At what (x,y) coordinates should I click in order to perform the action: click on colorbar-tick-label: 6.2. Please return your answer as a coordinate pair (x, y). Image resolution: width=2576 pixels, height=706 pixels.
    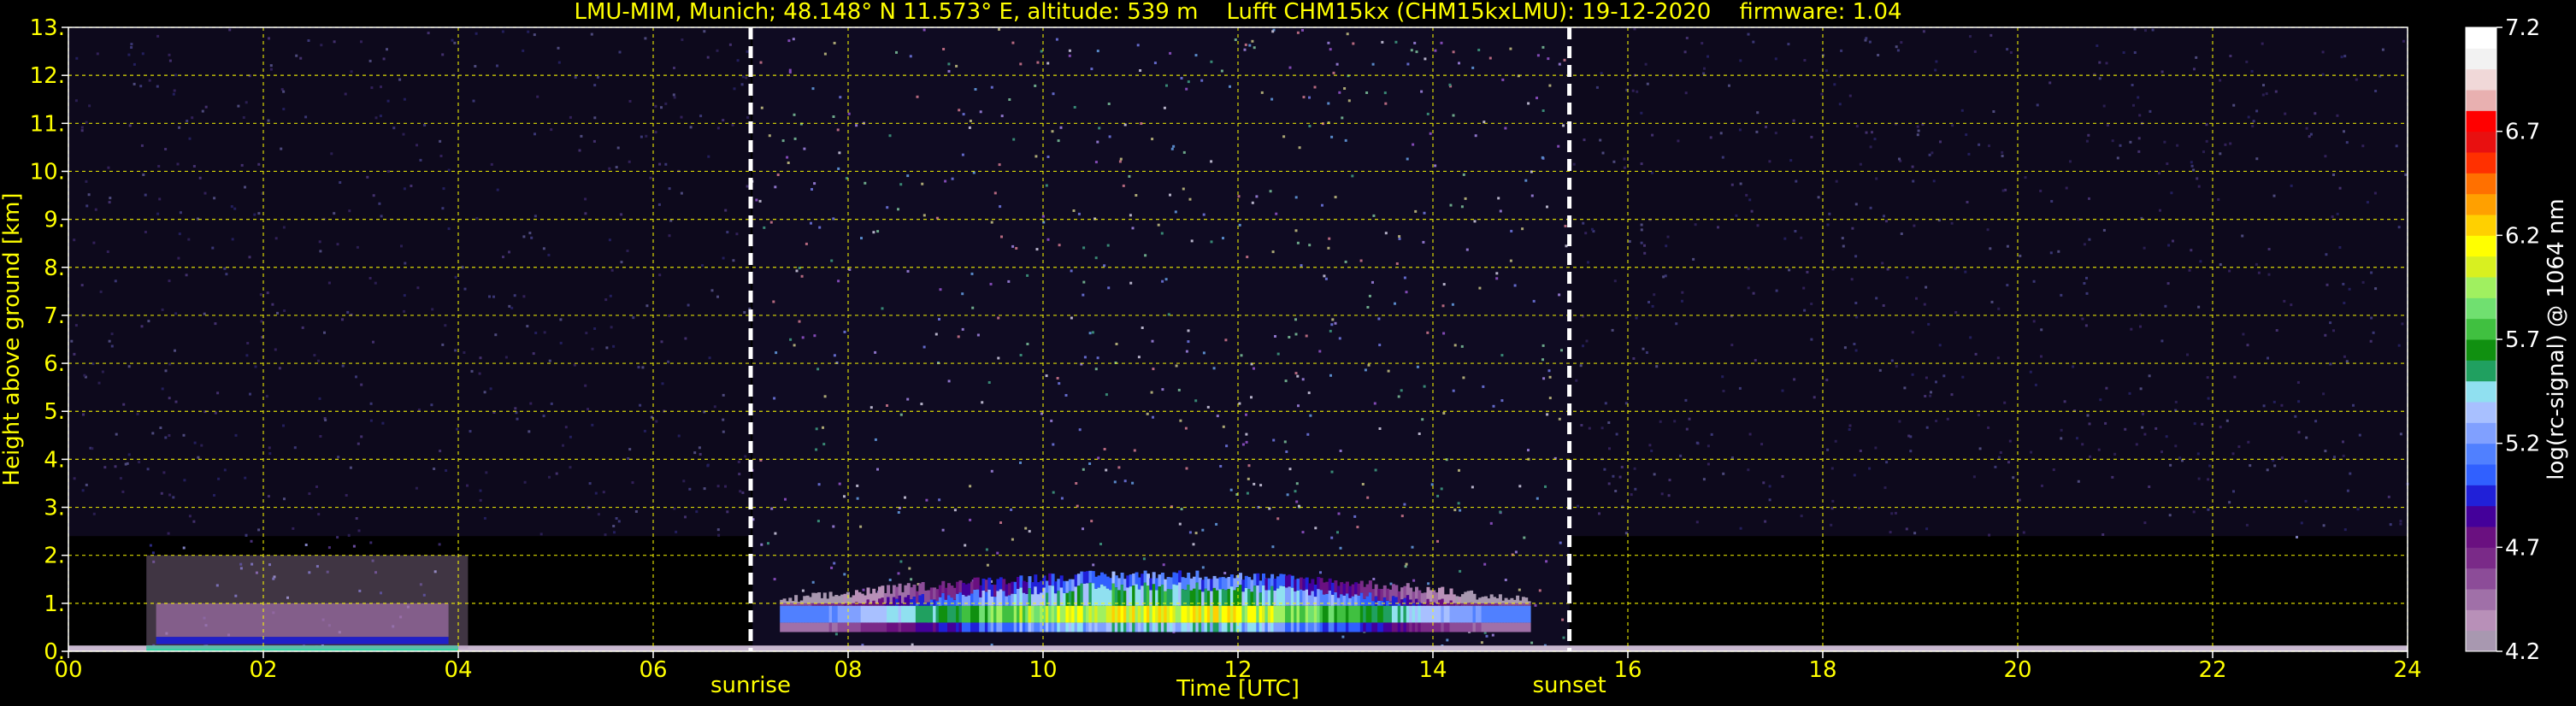
    Looking at the image, I should click on (2522, 236).